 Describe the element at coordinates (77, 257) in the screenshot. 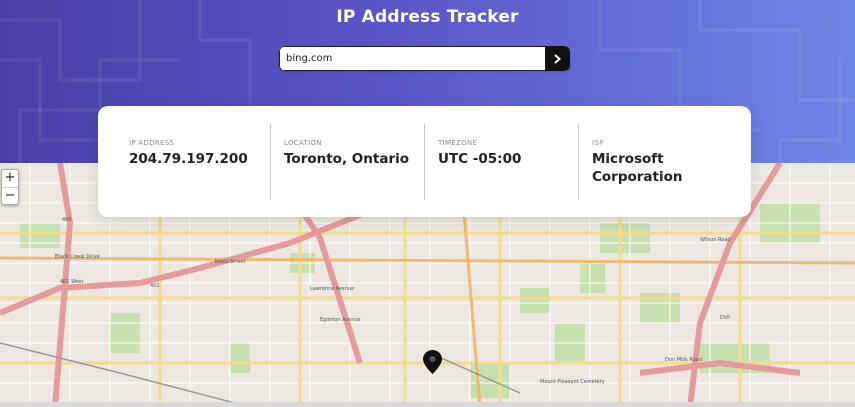

I see `map-label-black-creek: Black Creek Drive` at that location.